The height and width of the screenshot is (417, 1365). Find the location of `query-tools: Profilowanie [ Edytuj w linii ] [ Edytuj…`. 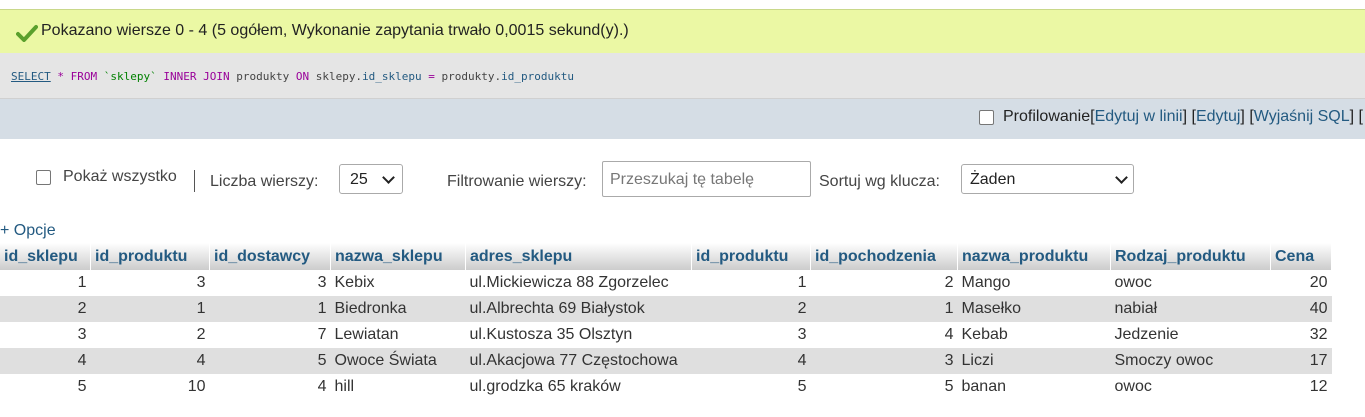

query-tools: Profilowanie [ Edytuj w linii ] [ Edytuj… is located at coordinates (1170, 117).